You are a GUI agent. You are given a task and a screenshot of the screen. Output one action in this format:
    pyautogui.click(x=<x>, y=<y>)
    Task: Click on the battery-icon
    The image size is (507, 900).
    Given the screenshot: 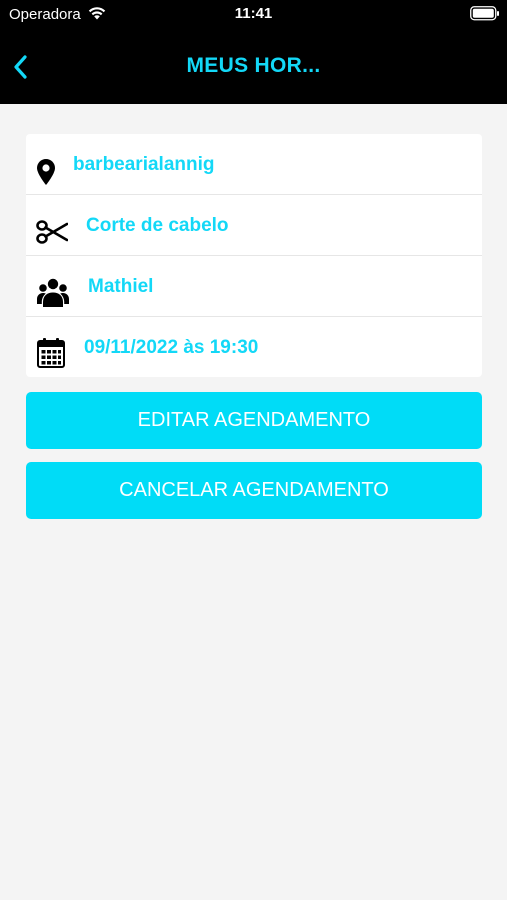 What is the action you would take?
    pyautogui.click(x=484, y=13)
    